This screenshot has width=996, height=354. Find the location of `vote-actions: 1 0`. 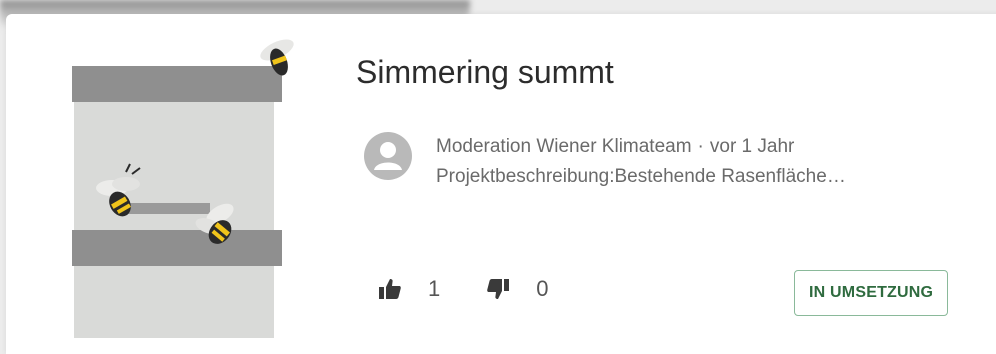

vote-actions: 1 0 is located at coordinates (463, 289).